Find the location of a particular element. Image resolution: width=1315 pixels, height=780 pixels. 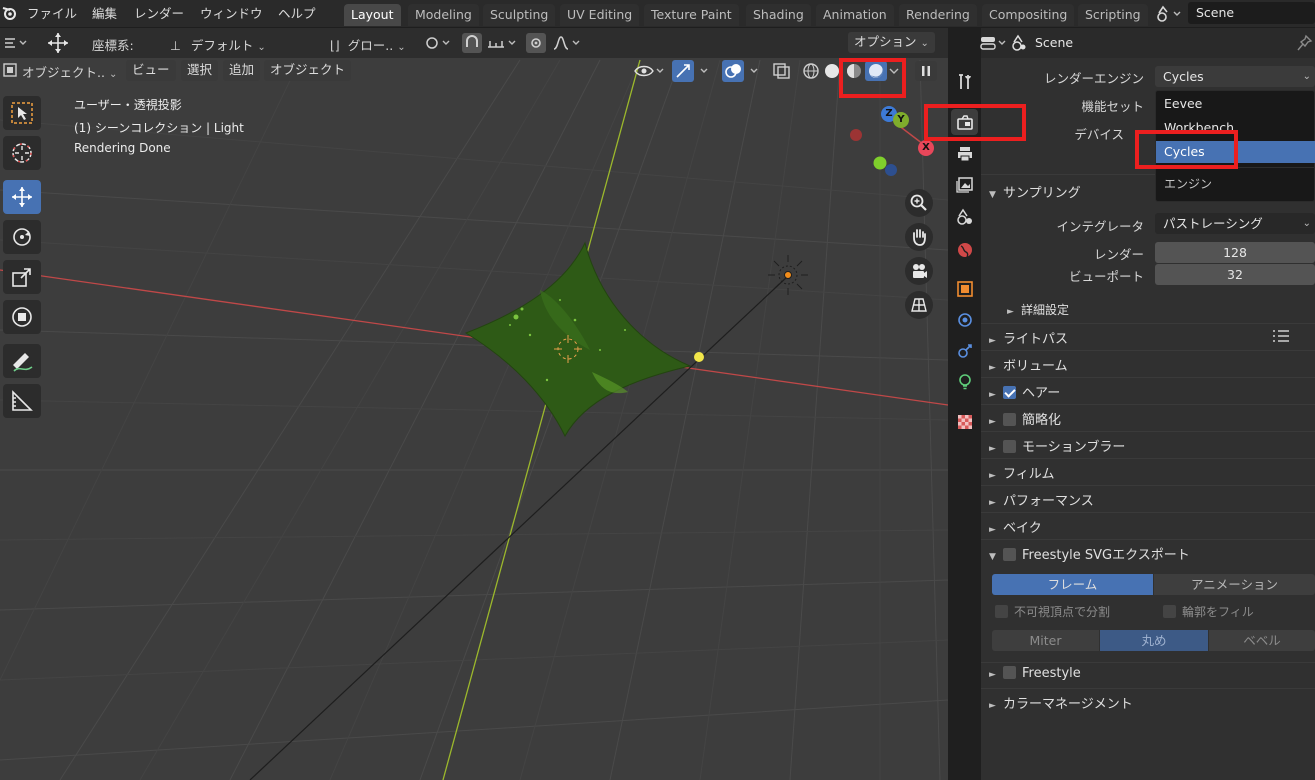

tab-rendering: Rendering is located at coordinates (938, 15).